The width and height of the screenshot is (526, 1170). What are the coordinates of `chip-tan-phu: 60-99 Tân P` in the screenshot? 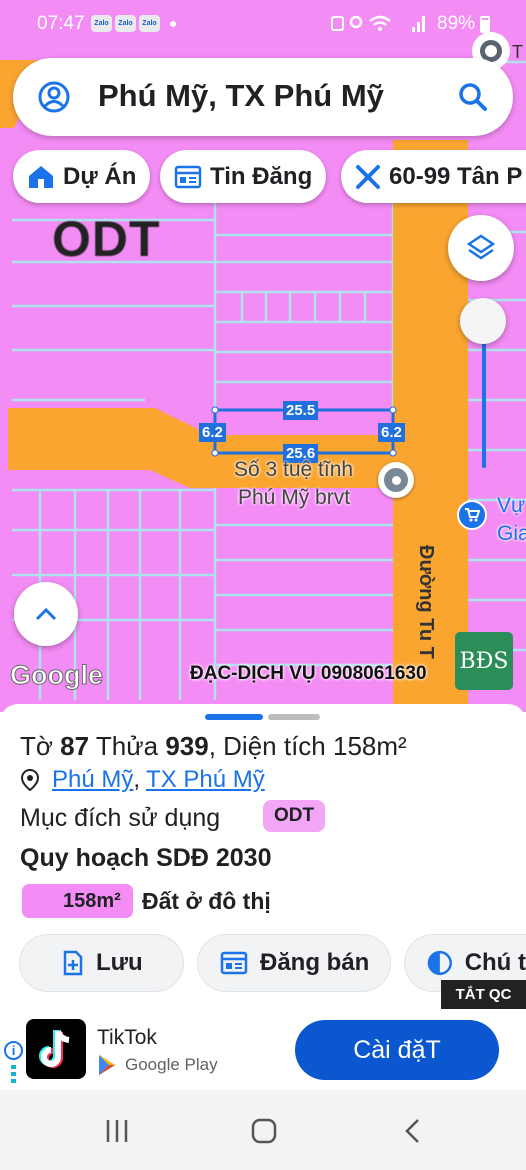 It's located at (433, 176).